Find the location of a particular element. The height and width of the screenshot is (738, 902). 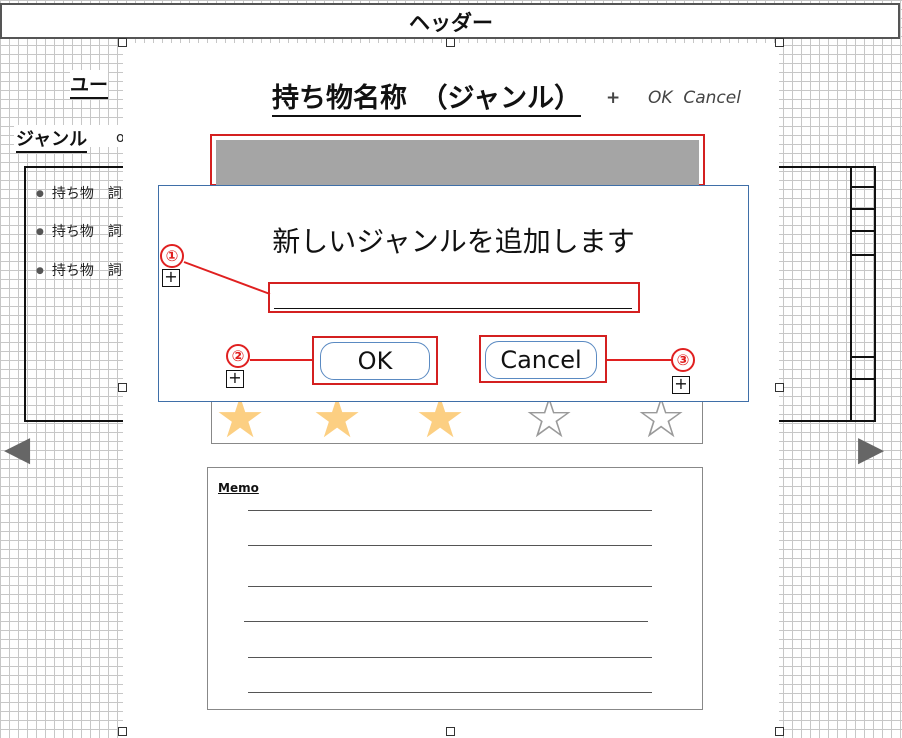

genre-input-highlight is located at coordinates (454, 297).